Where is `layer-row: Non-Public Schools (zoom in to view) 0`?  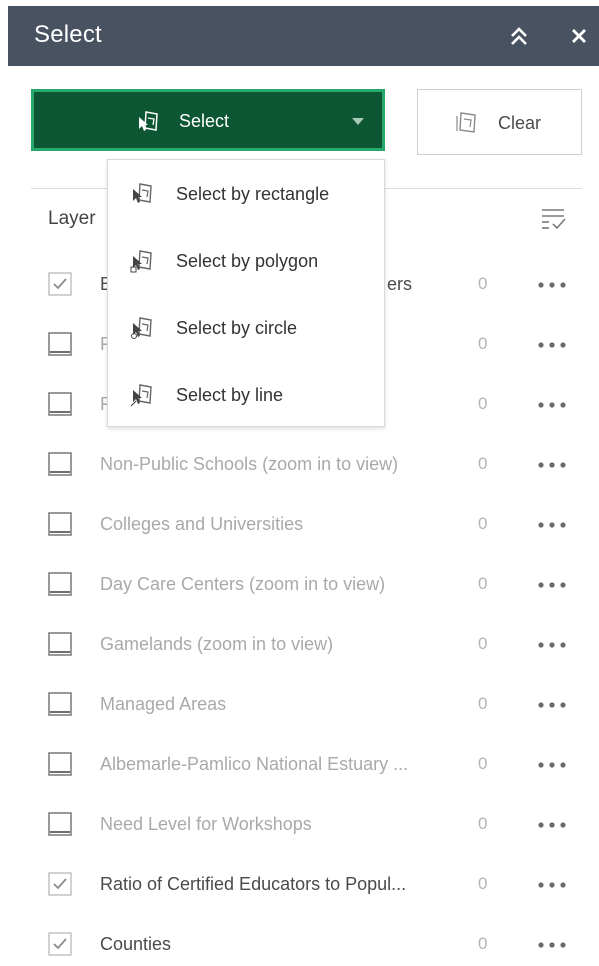
layer-row: Non-Public Schools (zoom in to view) 0 is located at coordinates (299, 466).